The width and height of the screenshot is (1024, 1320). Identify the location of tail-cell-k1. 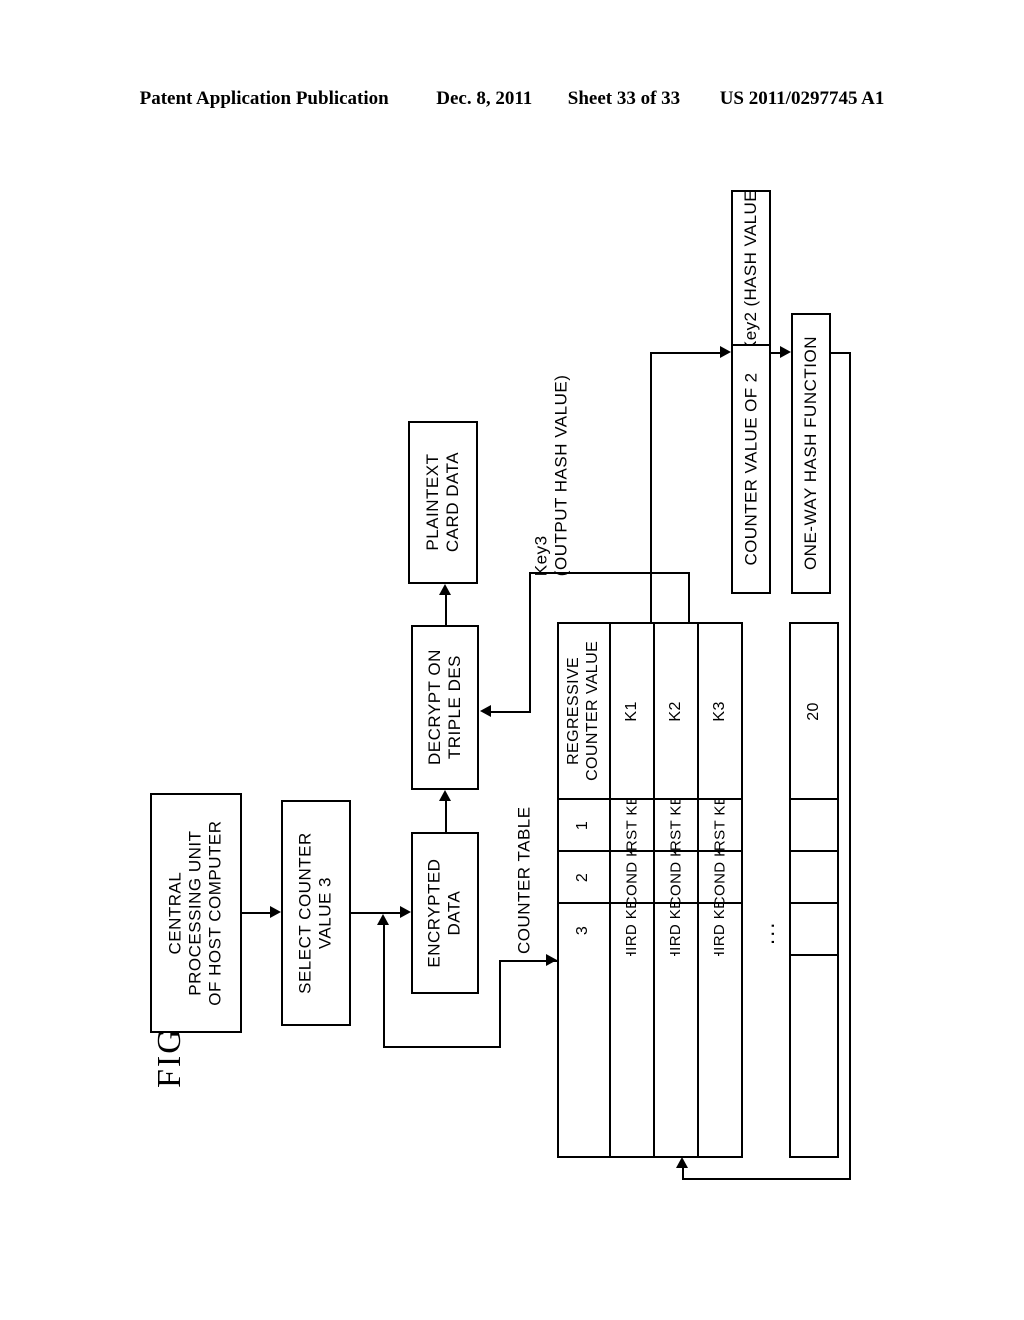
(814, 826).